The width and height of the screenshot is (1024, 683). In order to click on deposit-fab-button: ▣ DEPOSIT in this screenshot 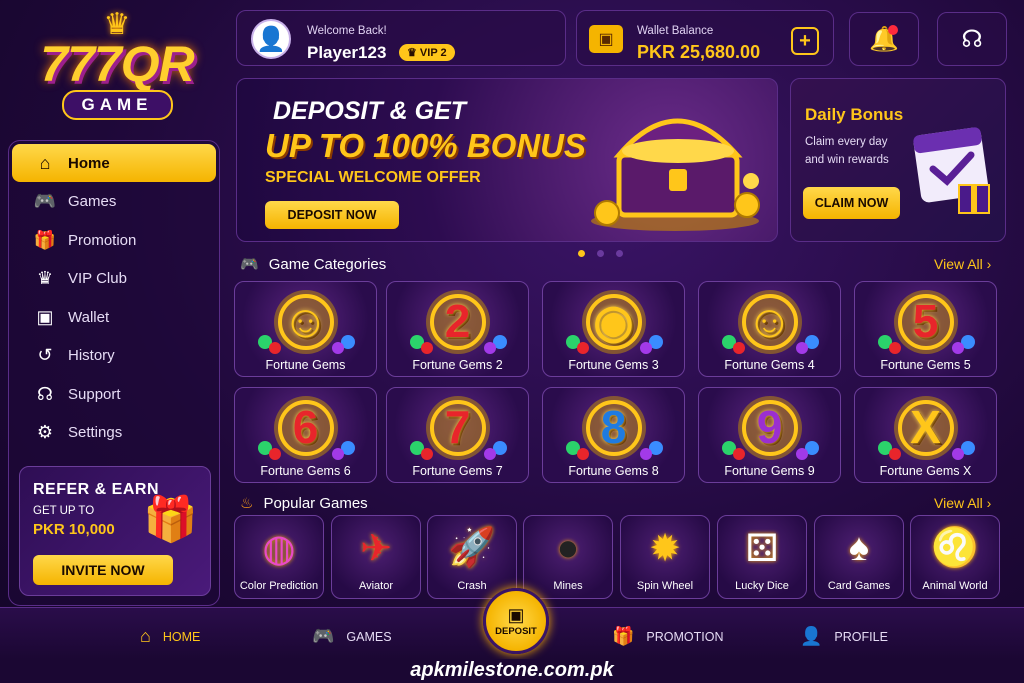, I will do `click(516, 621)`.